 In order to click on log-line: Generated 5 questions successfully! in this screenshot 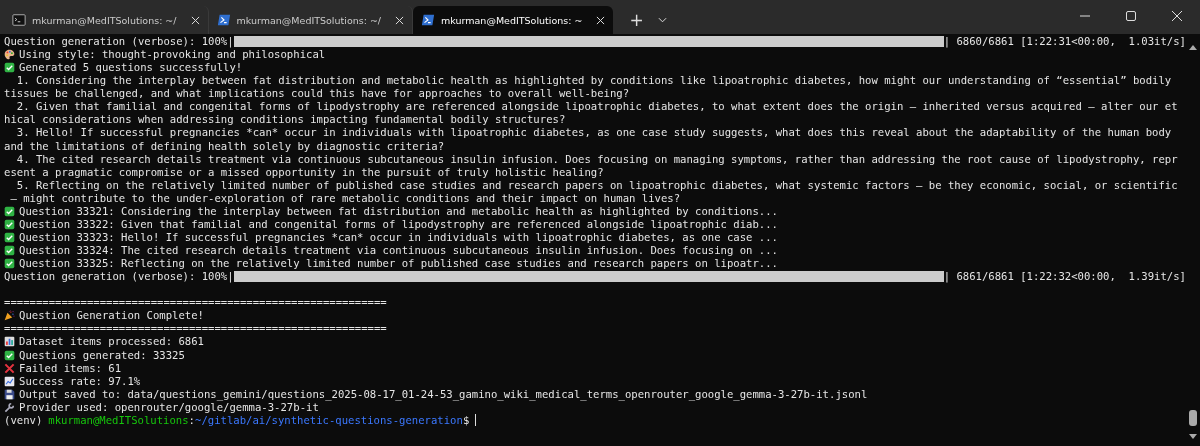, I will do `click(131, 68)`.